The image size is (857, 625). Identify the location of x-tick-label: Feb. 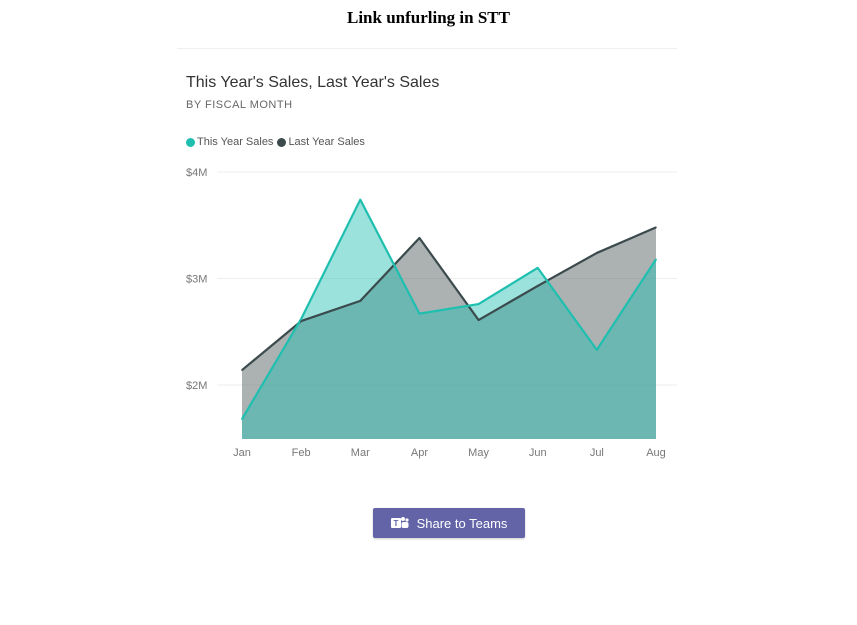
(301, 453).